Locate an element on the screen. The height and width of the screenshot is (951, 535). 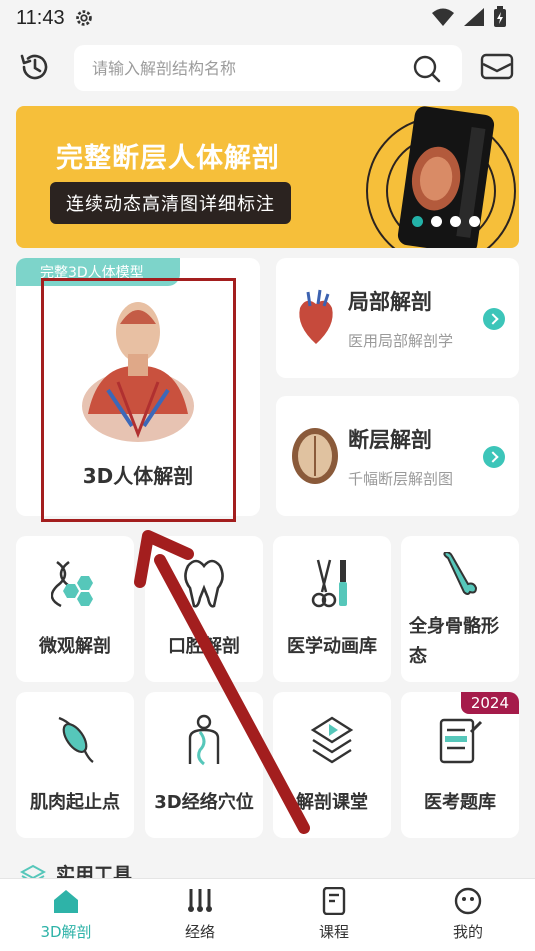
brain-section-icon is located at coordinates (315, 456).